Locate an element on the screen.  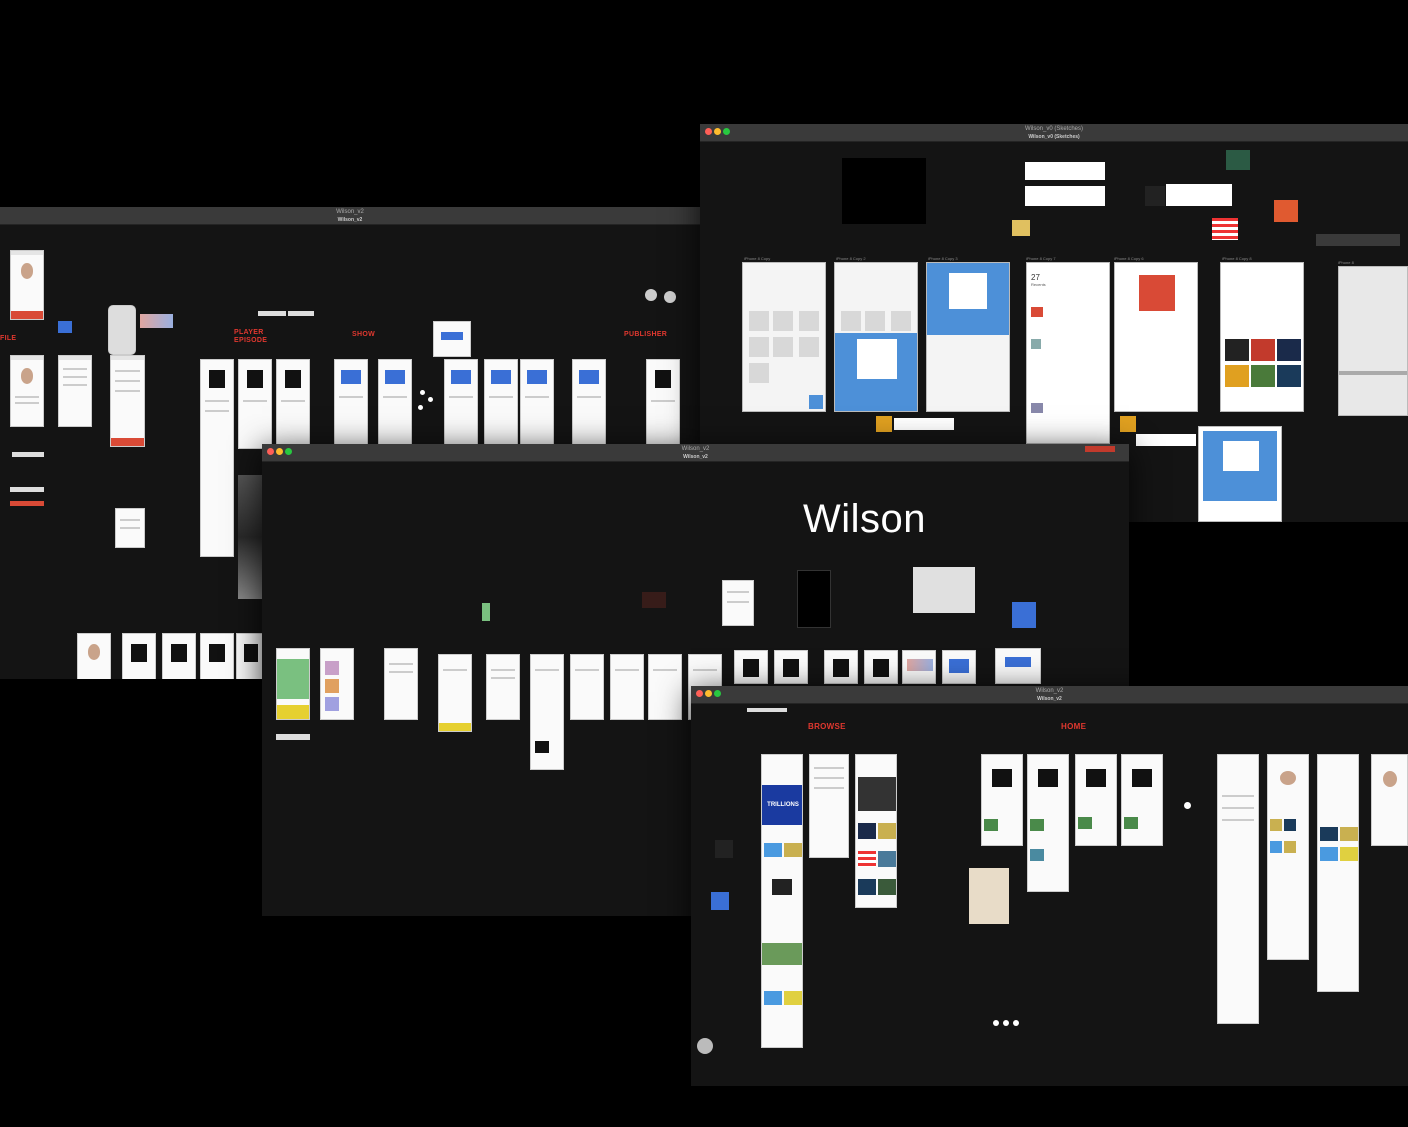
dark-artboard is located at coordinates (814, 599).